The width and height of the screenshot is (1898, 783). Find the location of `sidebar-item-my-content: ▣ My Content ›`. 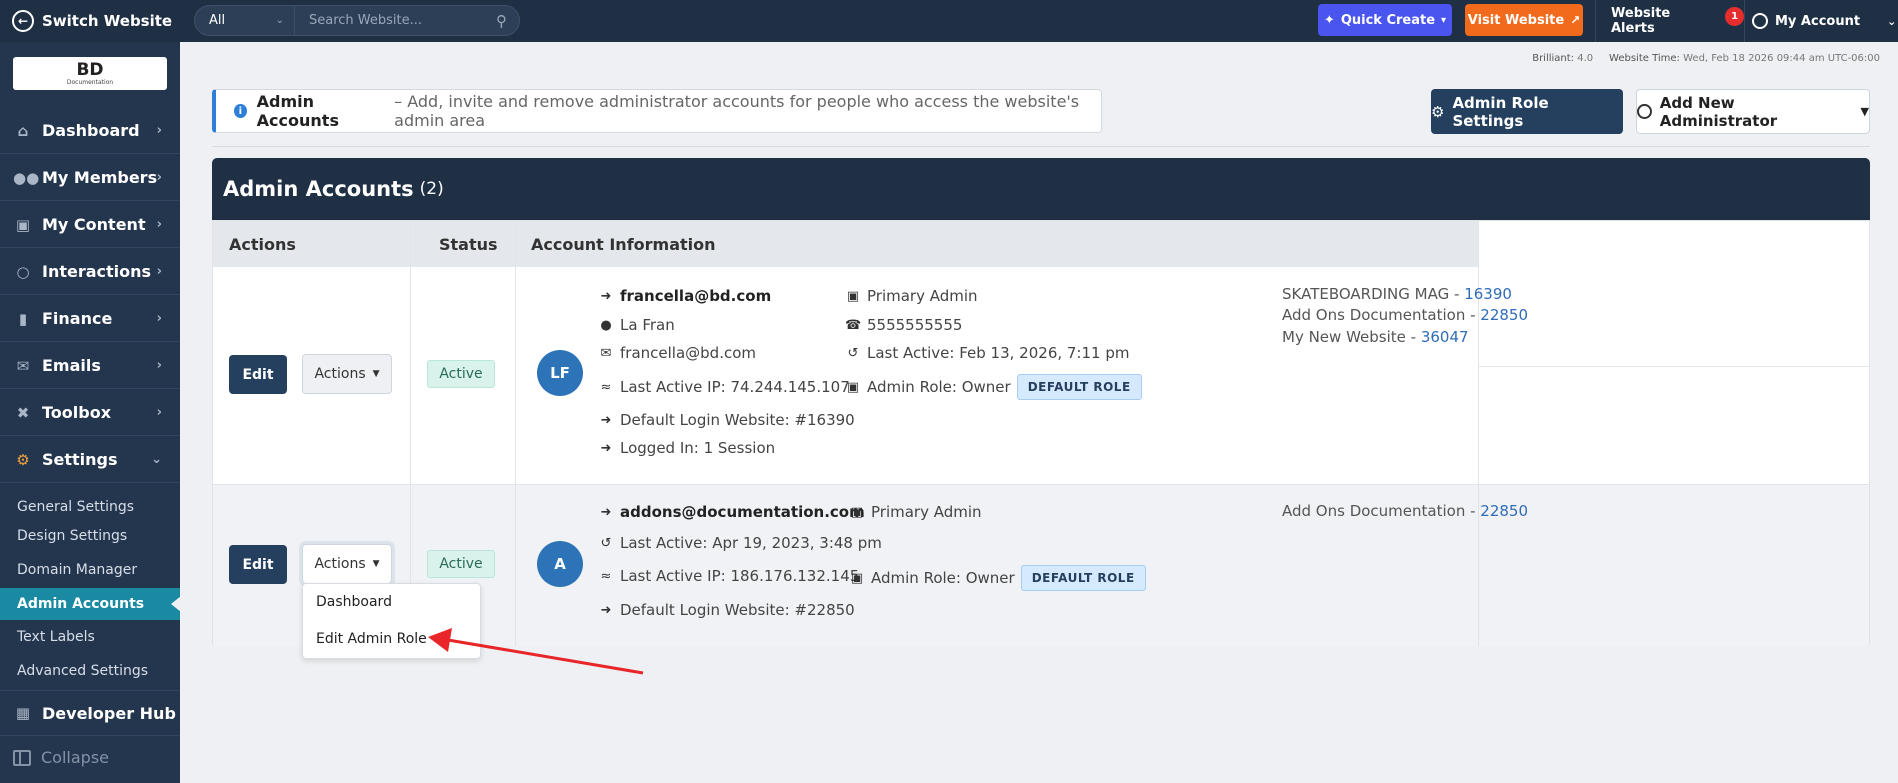

sidebar-item-my-content: ▣ My Content › is located at coordinates (90, 225).